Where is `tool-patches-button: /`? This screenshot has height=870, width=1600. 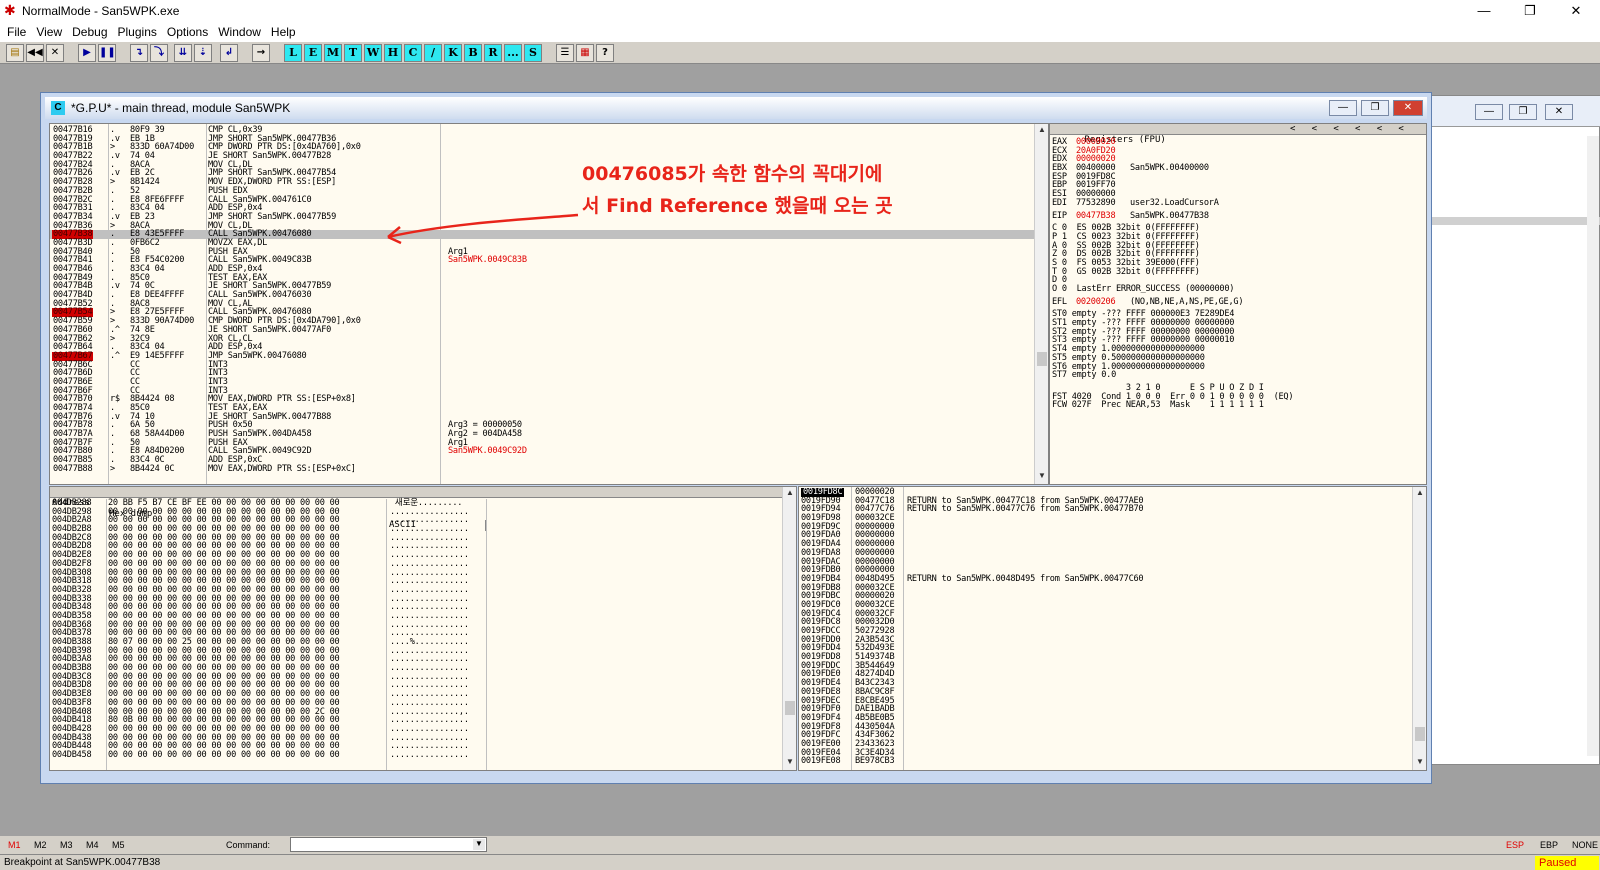 tool-patches-button: / is located at coordinates (433, 53).